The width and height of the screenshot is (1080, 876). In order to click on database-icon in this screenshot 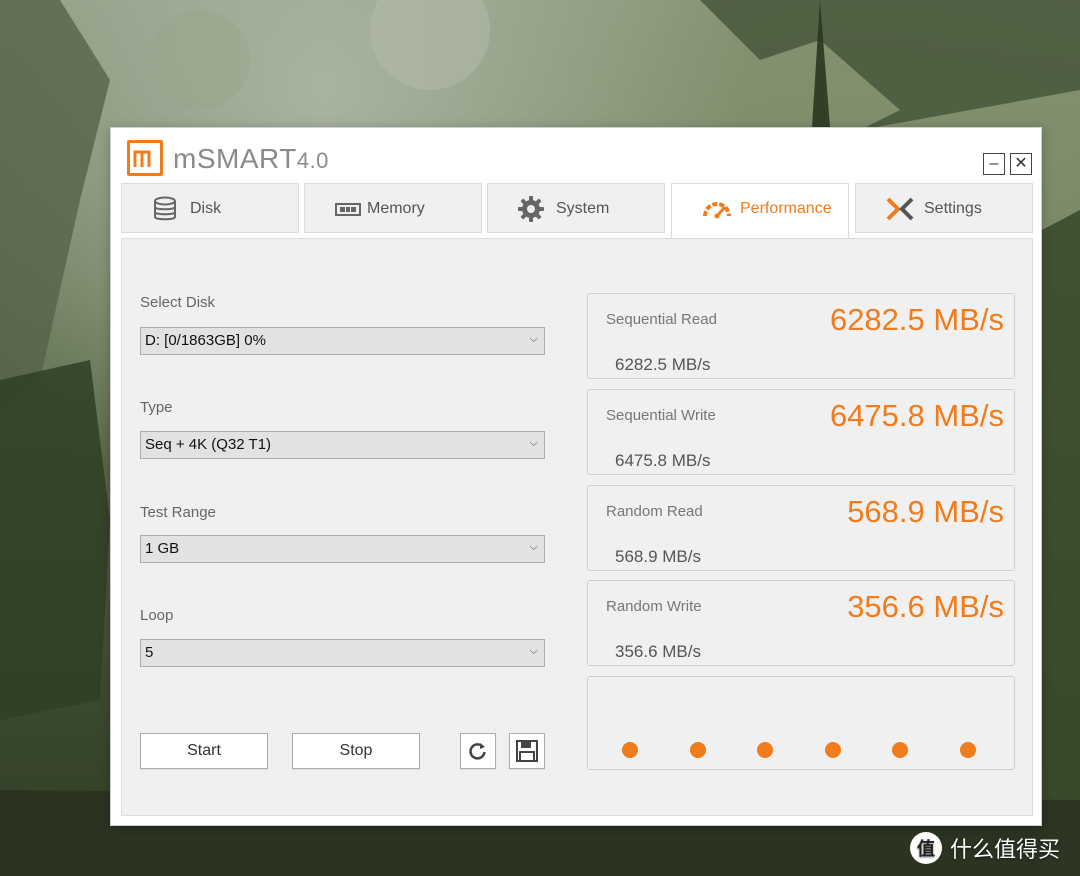, I will do `click(165, 208)`.